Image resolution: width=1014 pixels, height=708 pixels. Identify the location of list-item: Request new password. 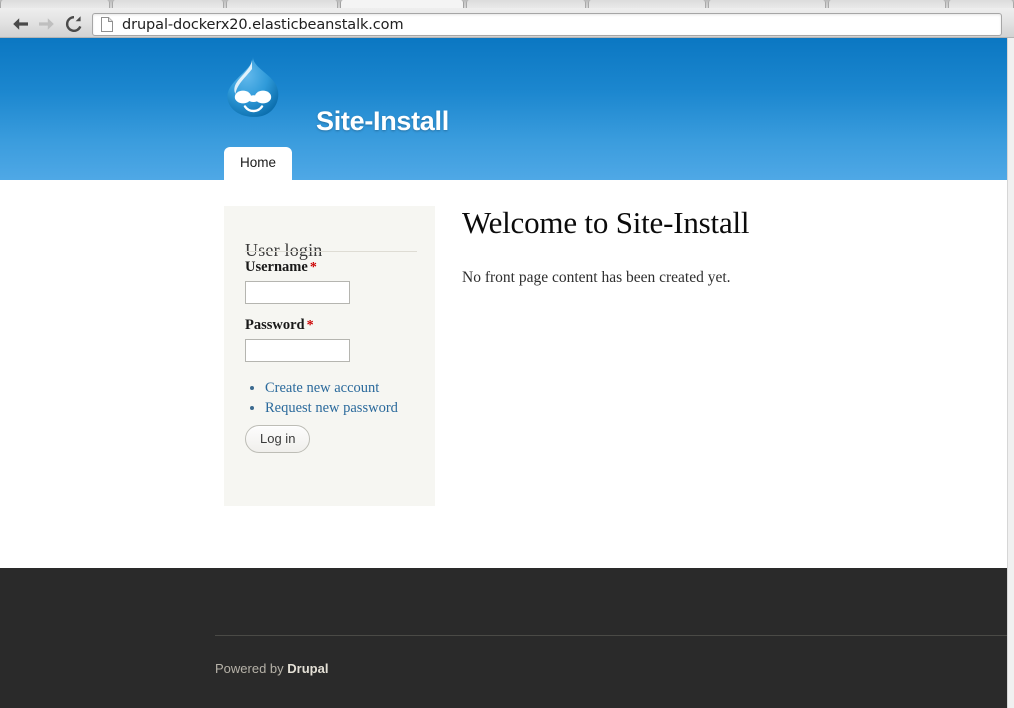
(331, 408).